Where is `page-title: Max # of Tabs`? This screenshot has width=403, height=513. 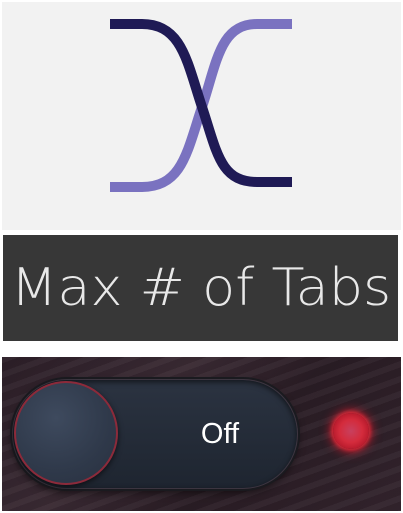 page-title: Max # of Tabs is located at coordinates (200, 288).